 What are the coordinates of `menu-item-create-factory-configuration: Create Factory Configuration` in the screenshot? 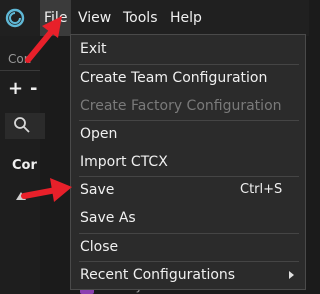 It's located at (188, 106).